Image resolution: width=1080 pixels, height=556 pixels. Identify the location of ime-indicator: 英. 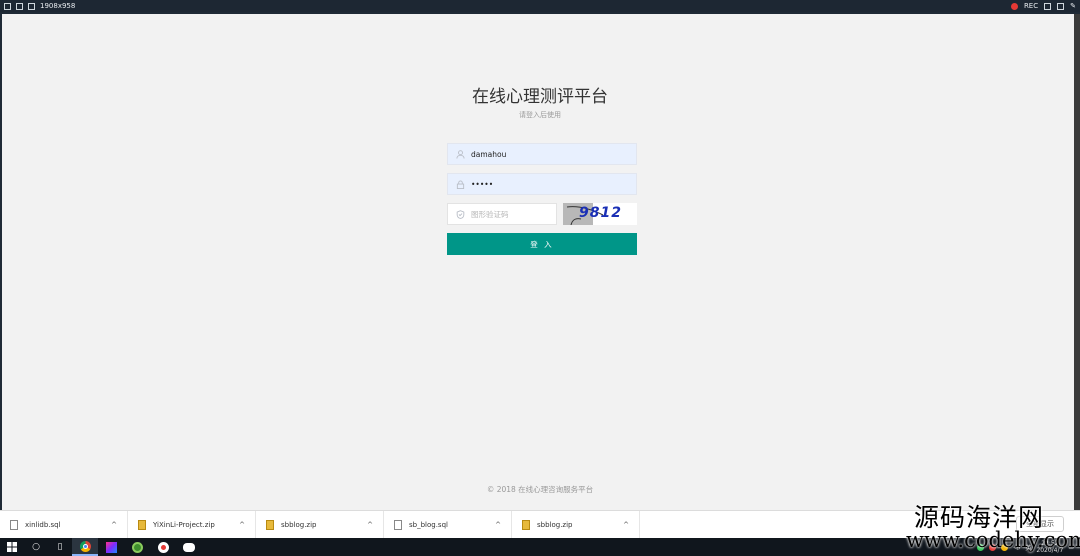
(1028, 547).